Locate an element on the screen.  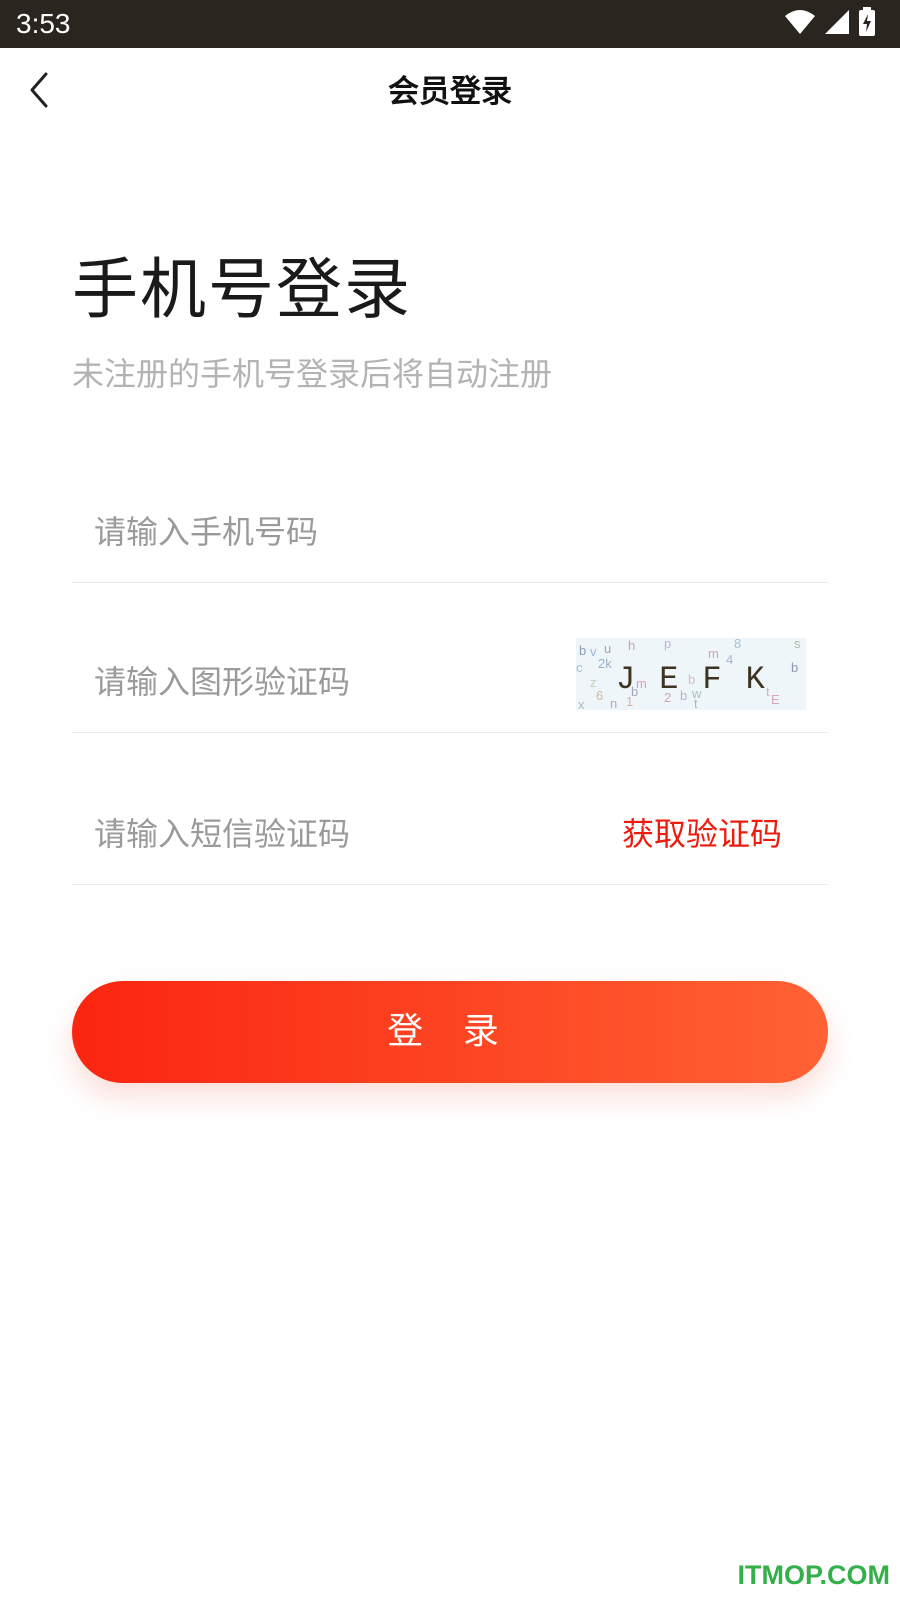
watermark: ITMOP.COM is located at coordinates (813, 1575).